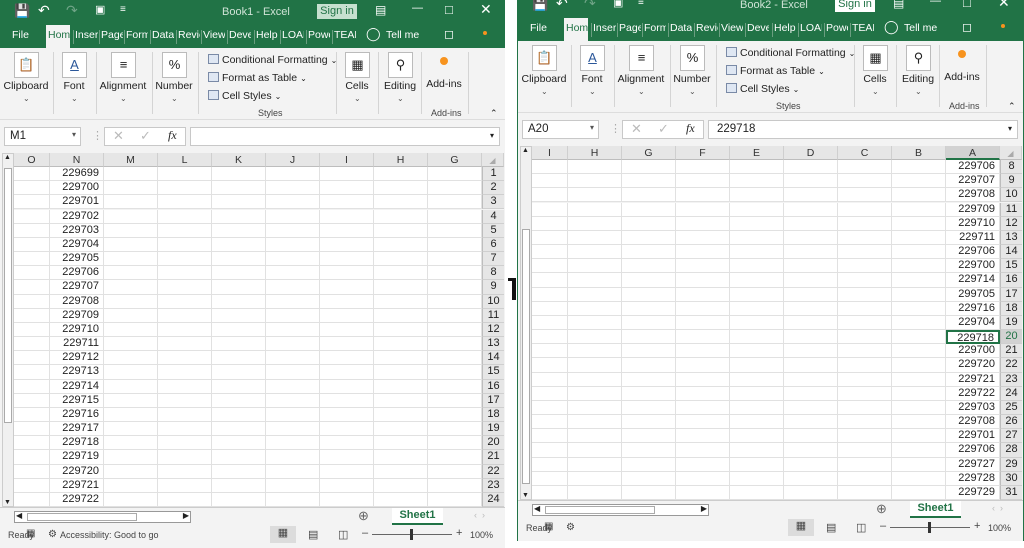  What do you see at coordinates (704, 508) in the screenshot?
I see `scroll-right-icon: ▶` at bounding box center [704, 508].